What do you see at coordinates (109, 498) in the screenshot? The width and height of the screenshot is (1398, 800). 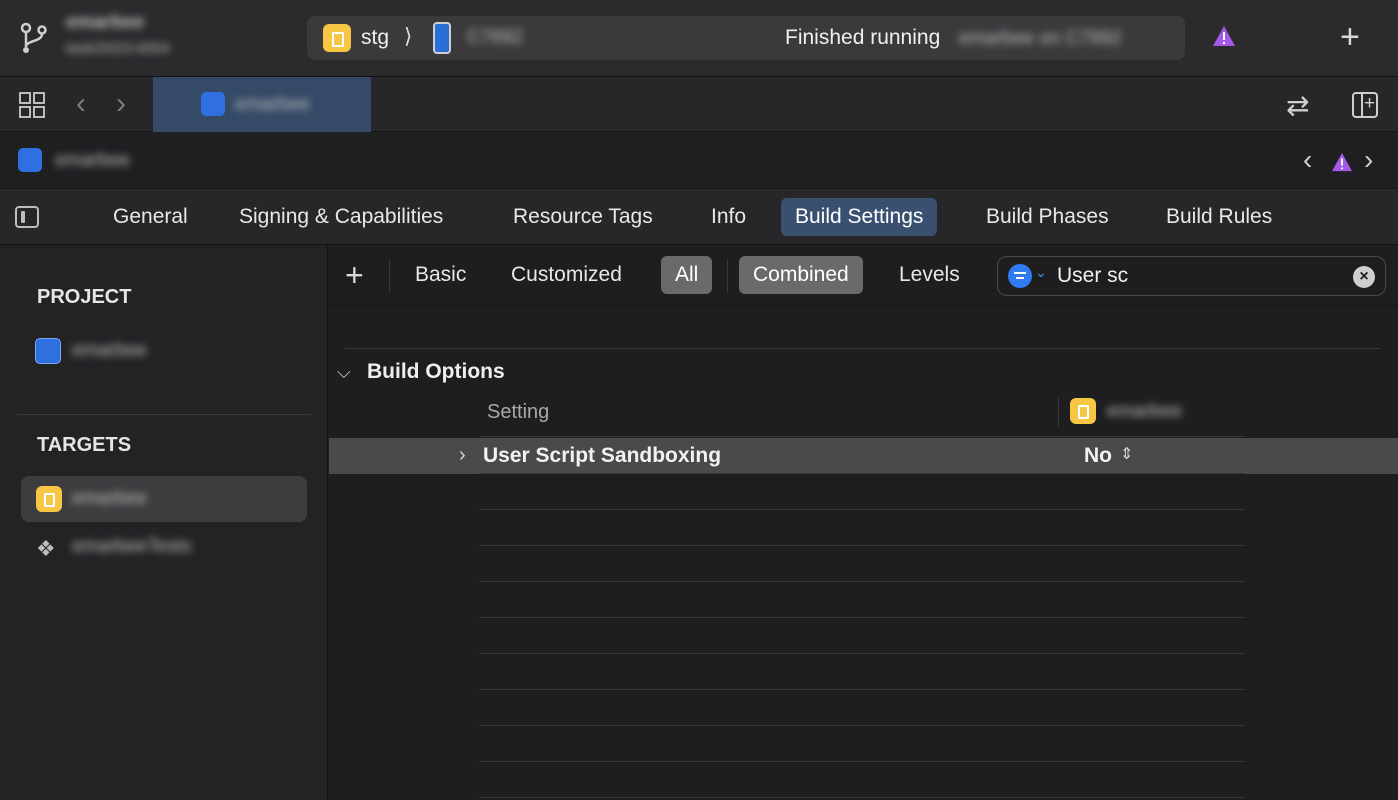 I see `target-label: emarbee` at bounding box center [109, 498].